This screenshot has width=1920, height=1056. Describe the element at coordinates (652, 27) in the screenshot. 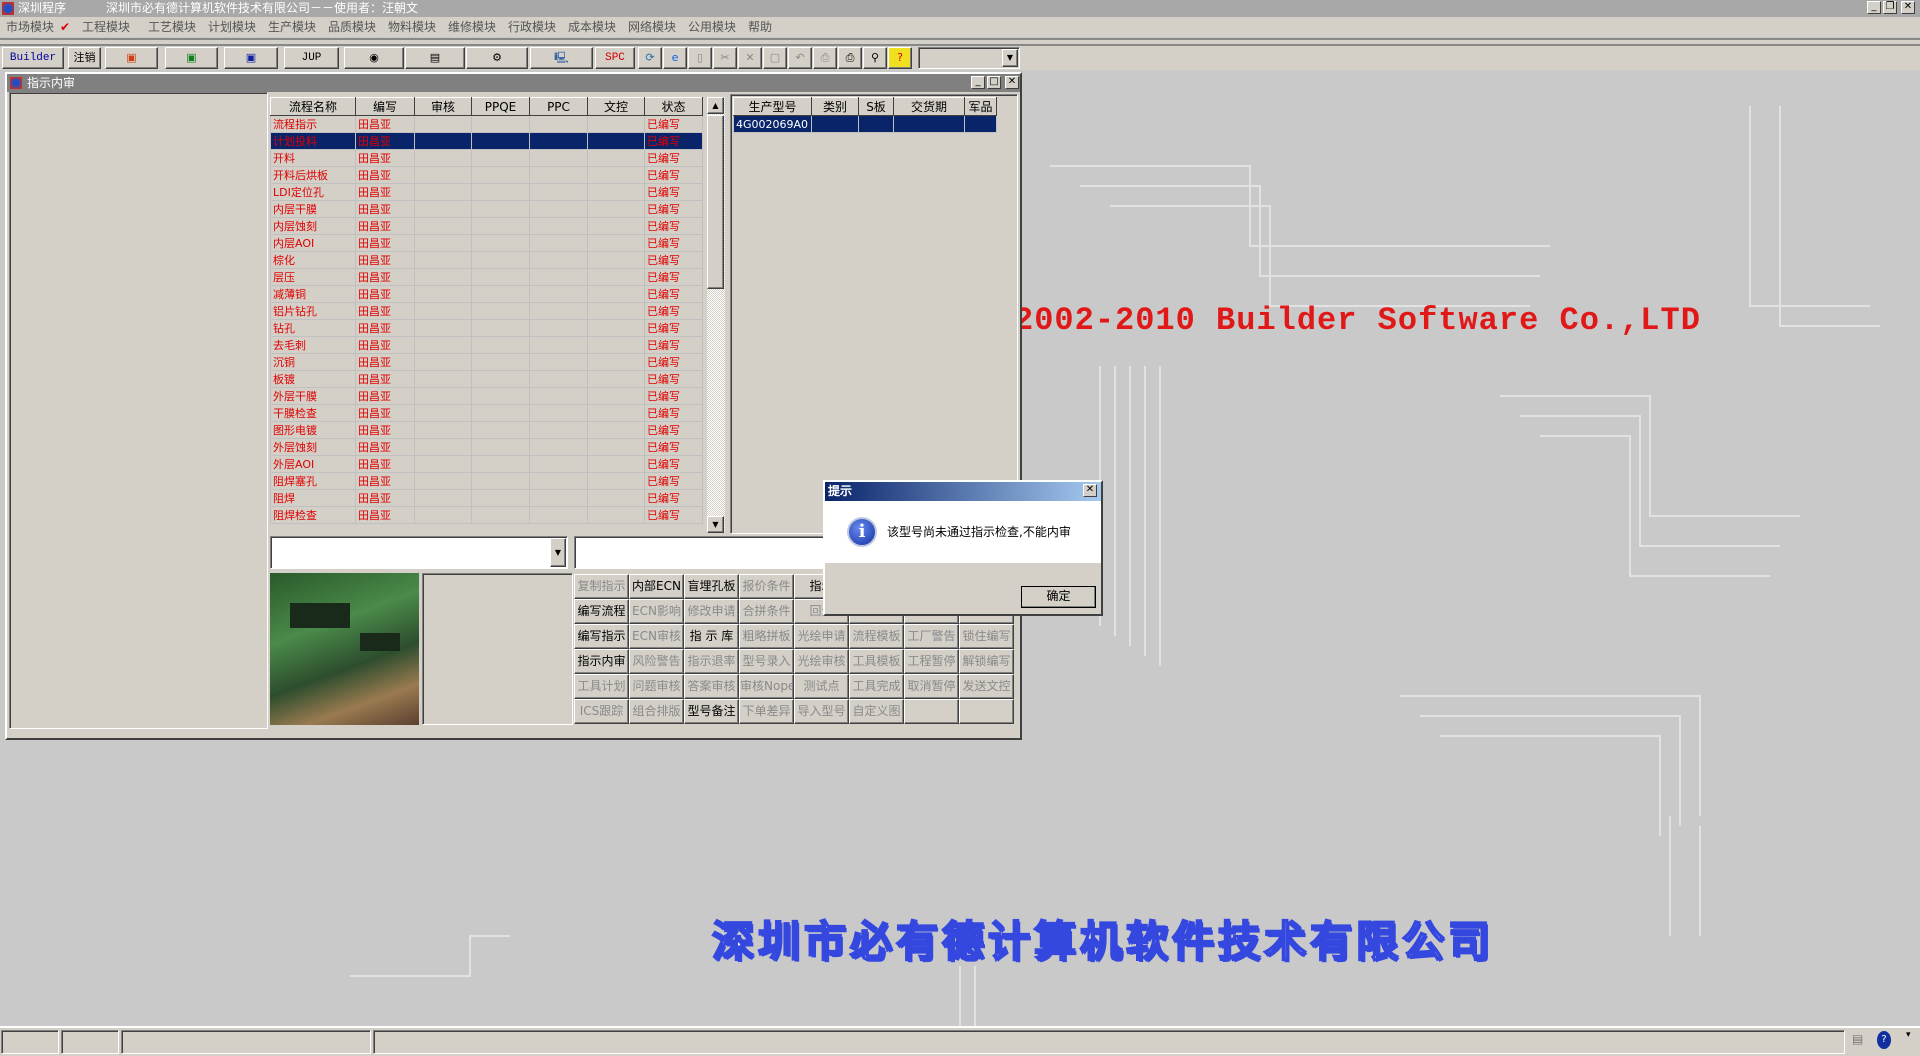

I see `menu-network: 网络模块` at that location.